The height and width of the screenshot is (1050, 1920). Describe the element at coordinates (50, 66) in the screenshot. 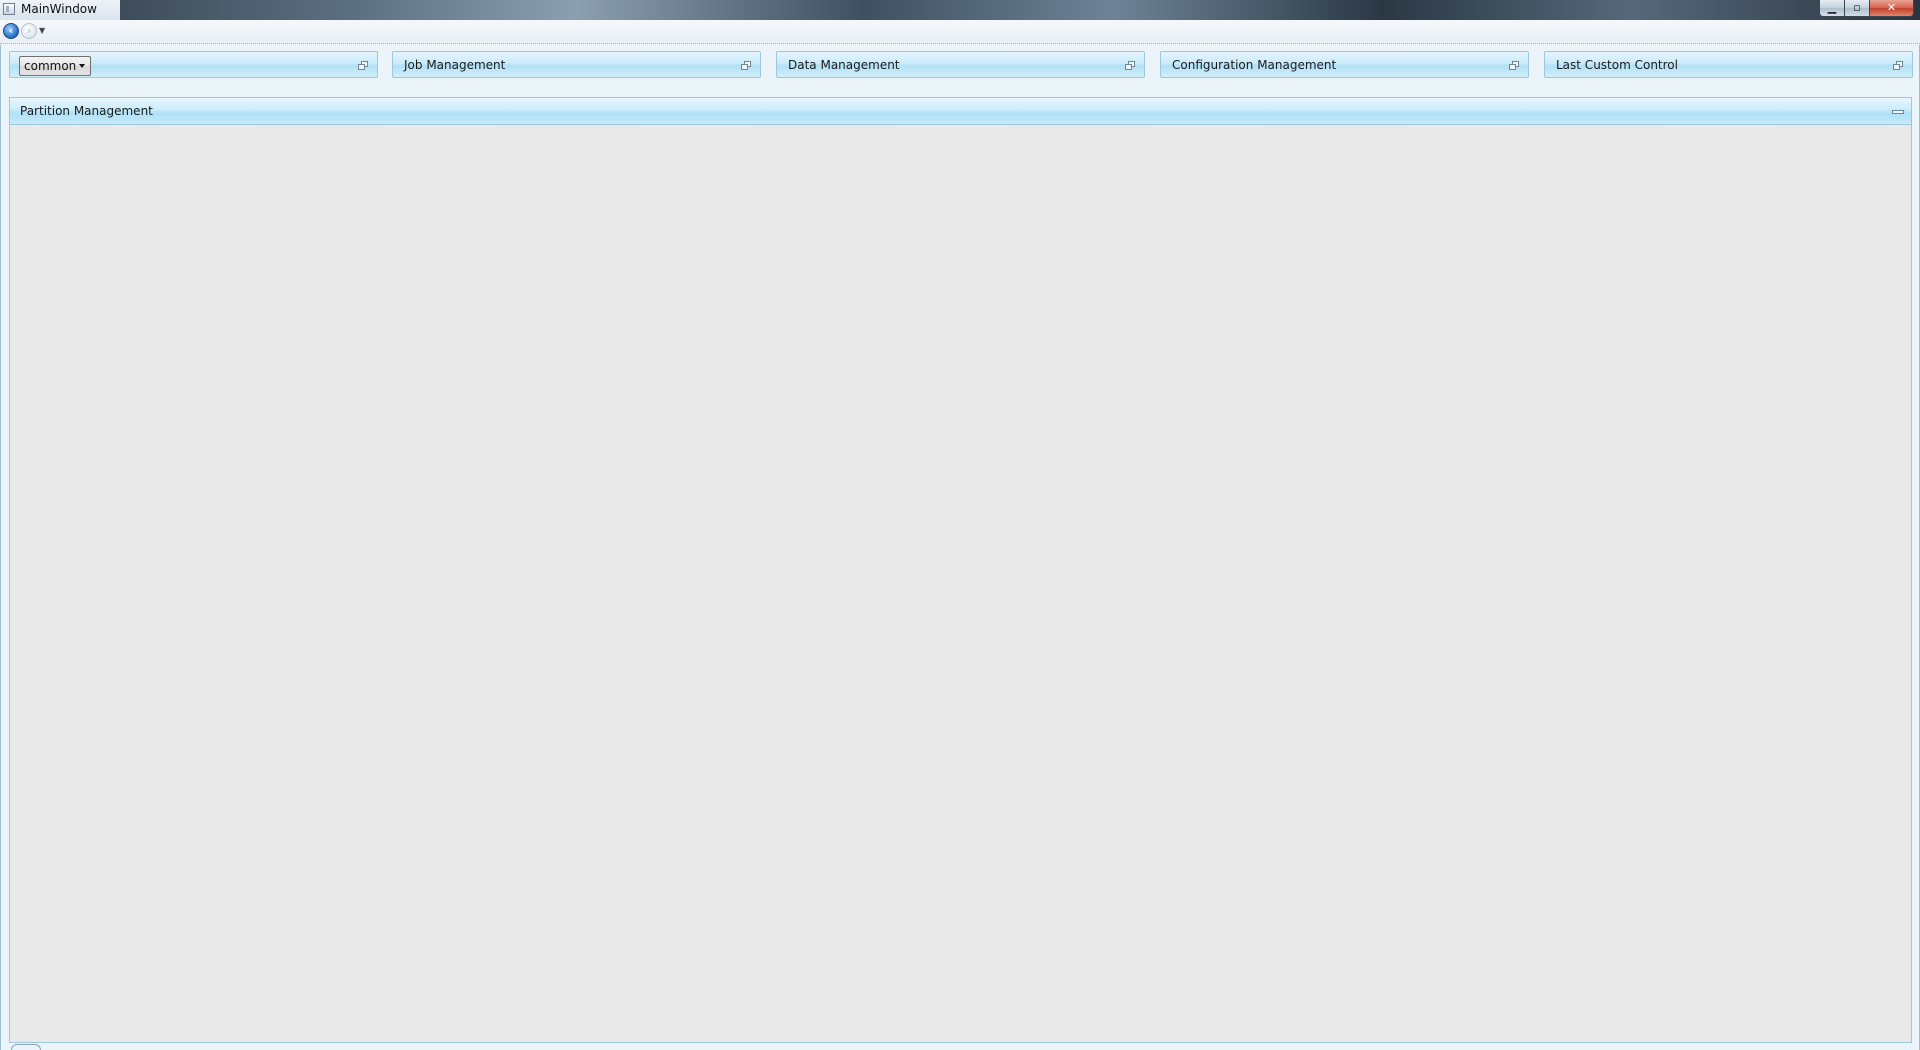

I see `combobox-value: common` at that location.